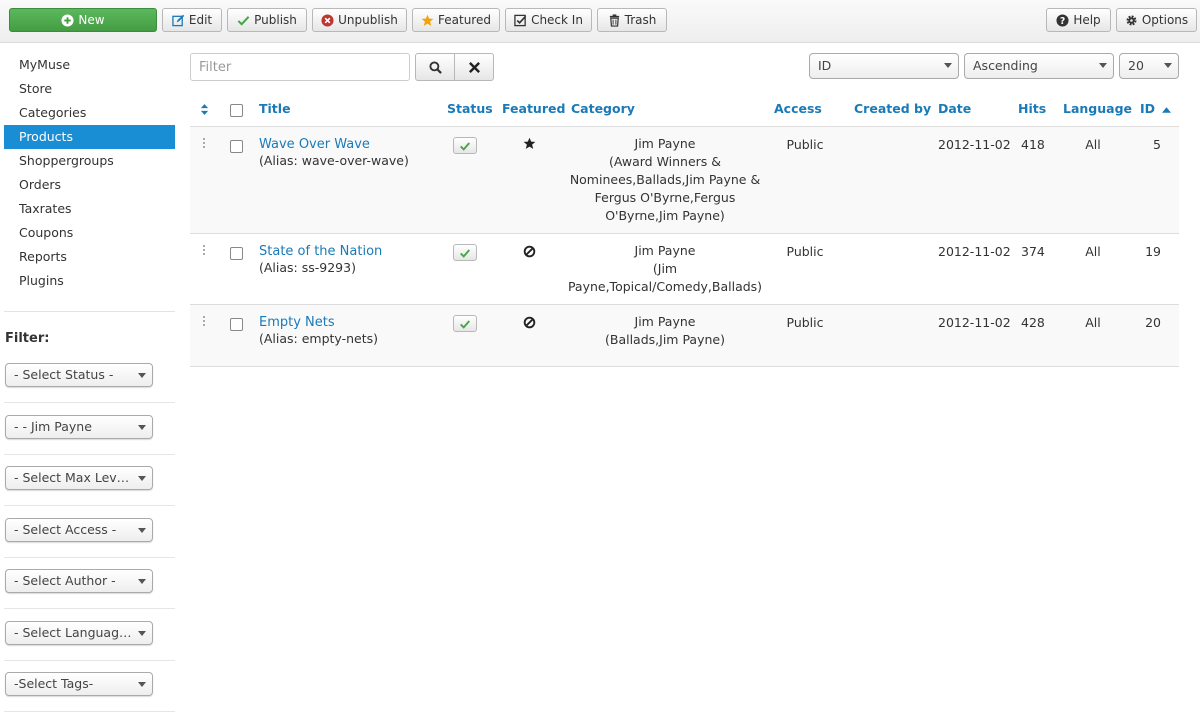 This screenshot has width=1200, height=728. What do you see at coordinates (435, 67) in the screenshot?
I see `search-button` at bounding box center [435, 67].